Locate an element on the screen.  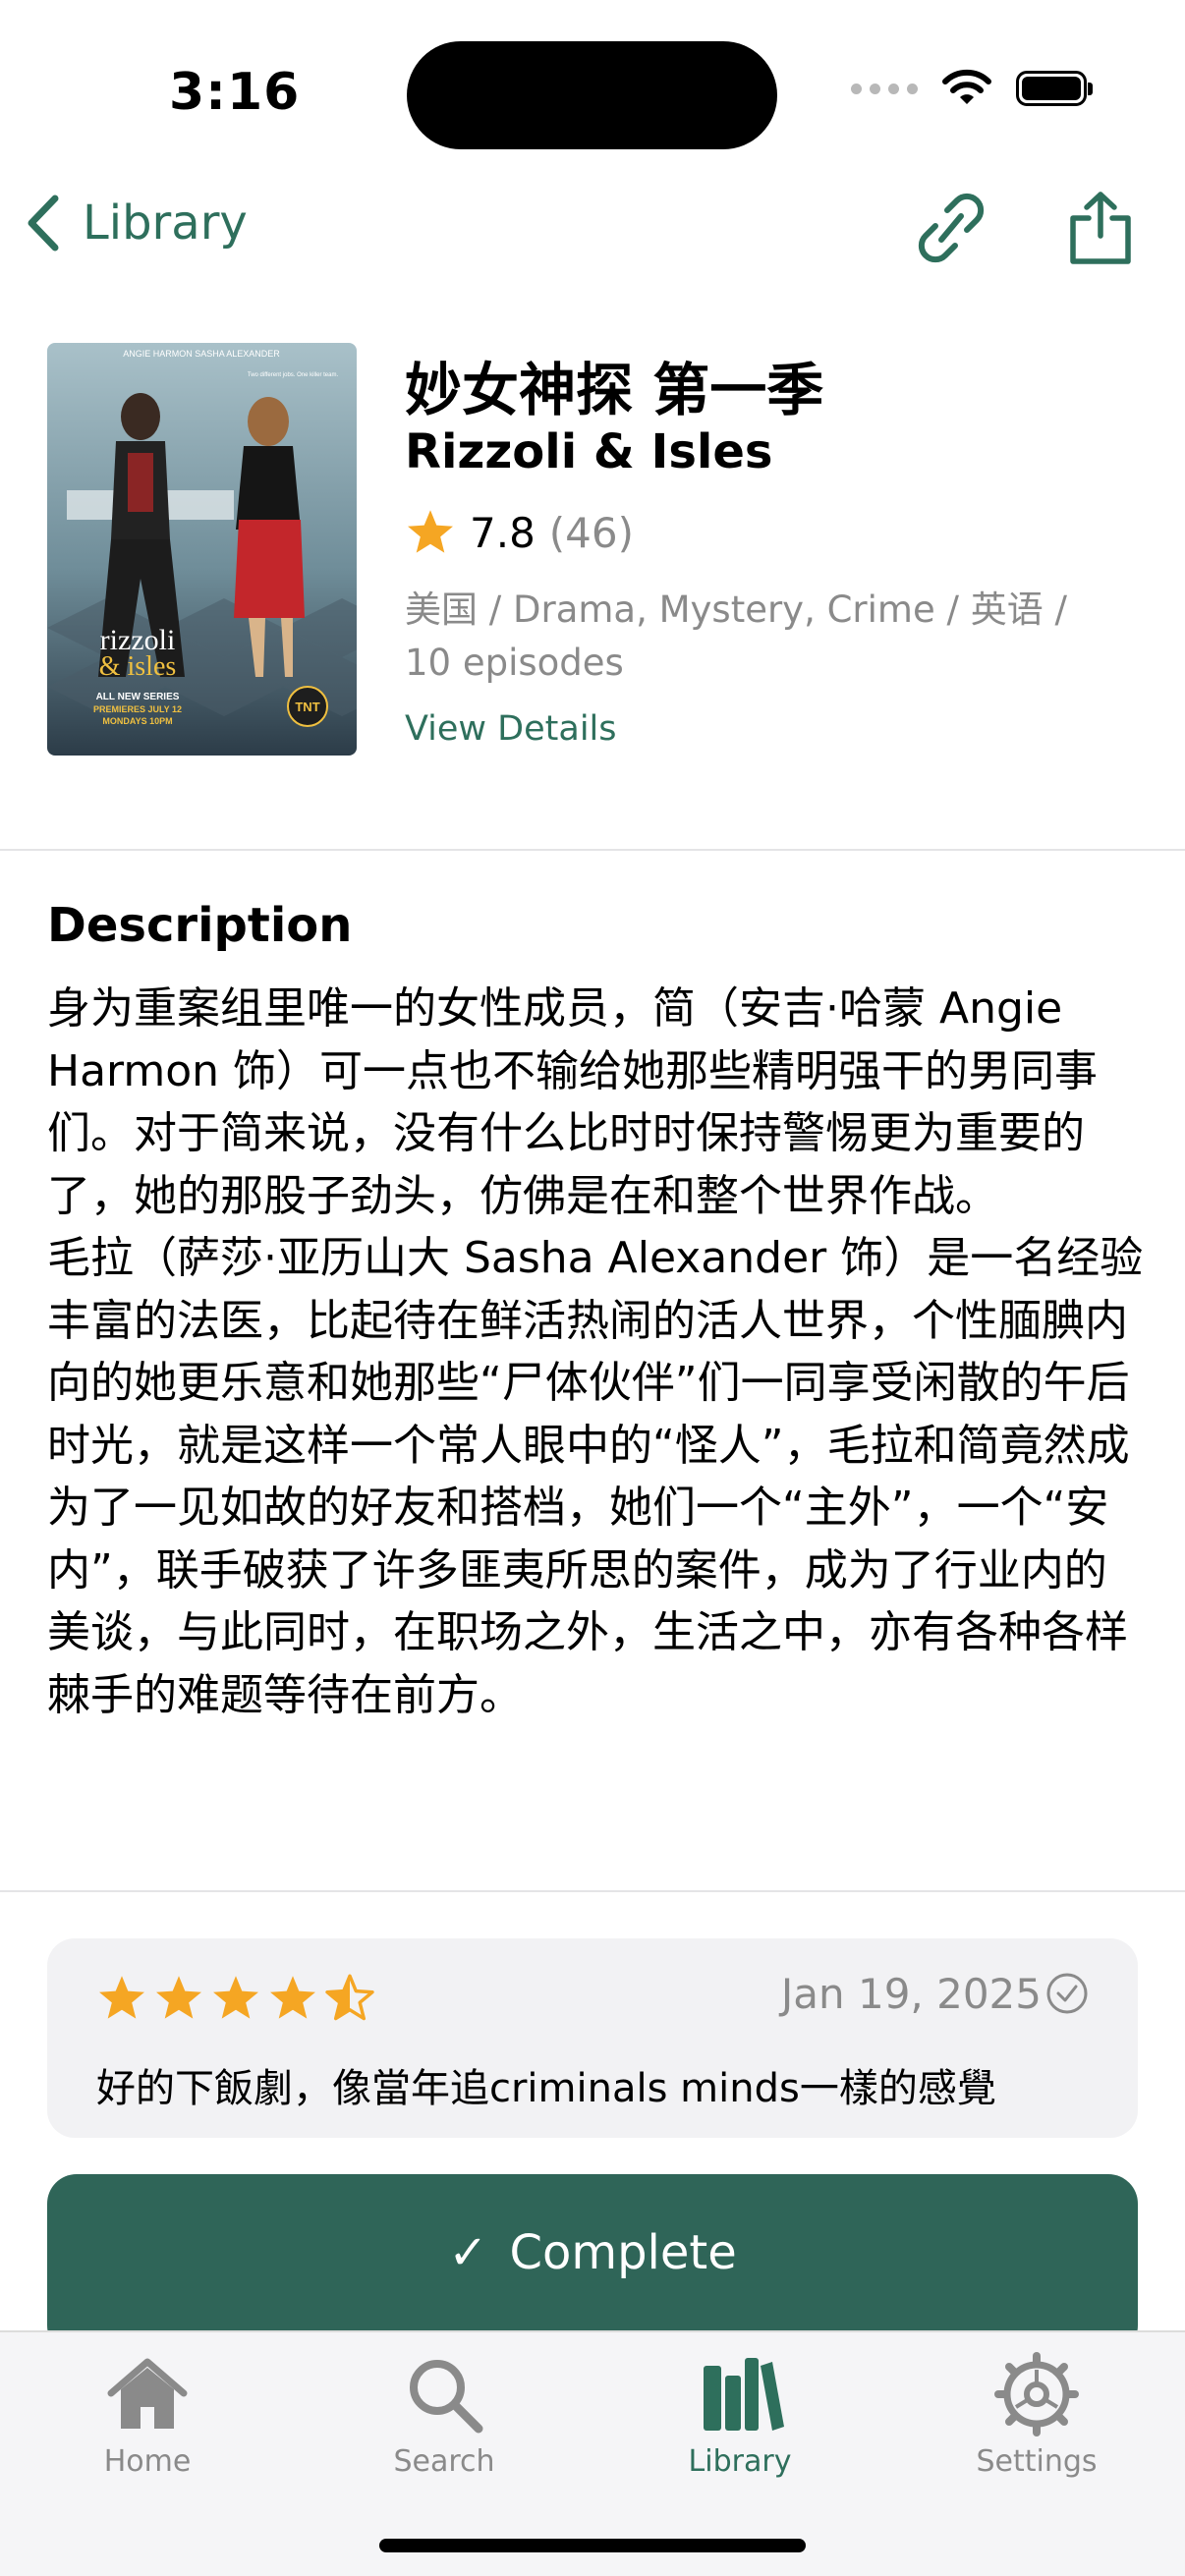
back-button: Library is located at coordinates (136, 223).